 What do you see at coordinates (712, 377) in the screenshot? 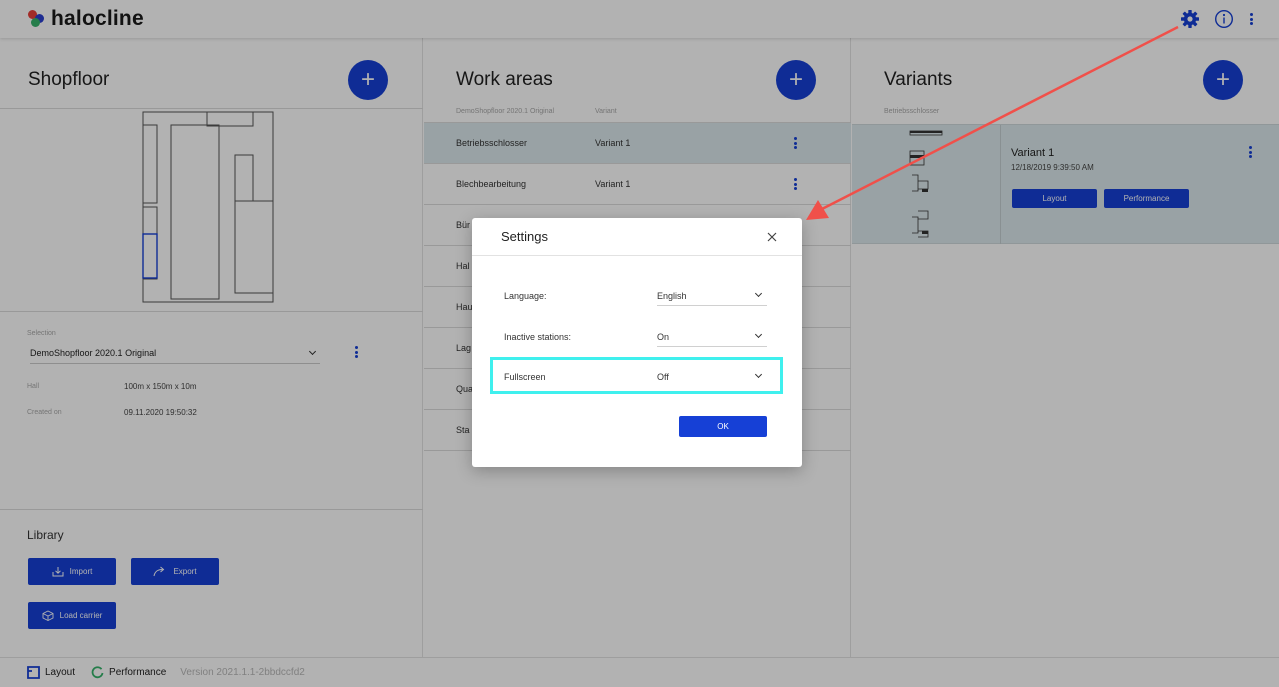
I see `fullscreen-select: Off` at bounding box center [712, 377].